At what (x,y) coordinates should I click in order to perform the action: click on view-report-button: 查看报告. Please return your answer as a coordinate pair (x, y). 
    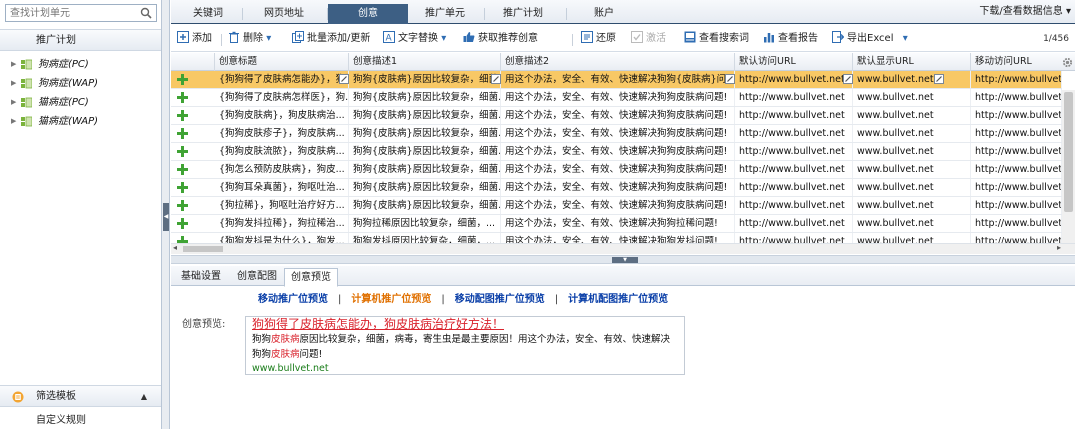
    Looking at the image, I should click on (790, 39).